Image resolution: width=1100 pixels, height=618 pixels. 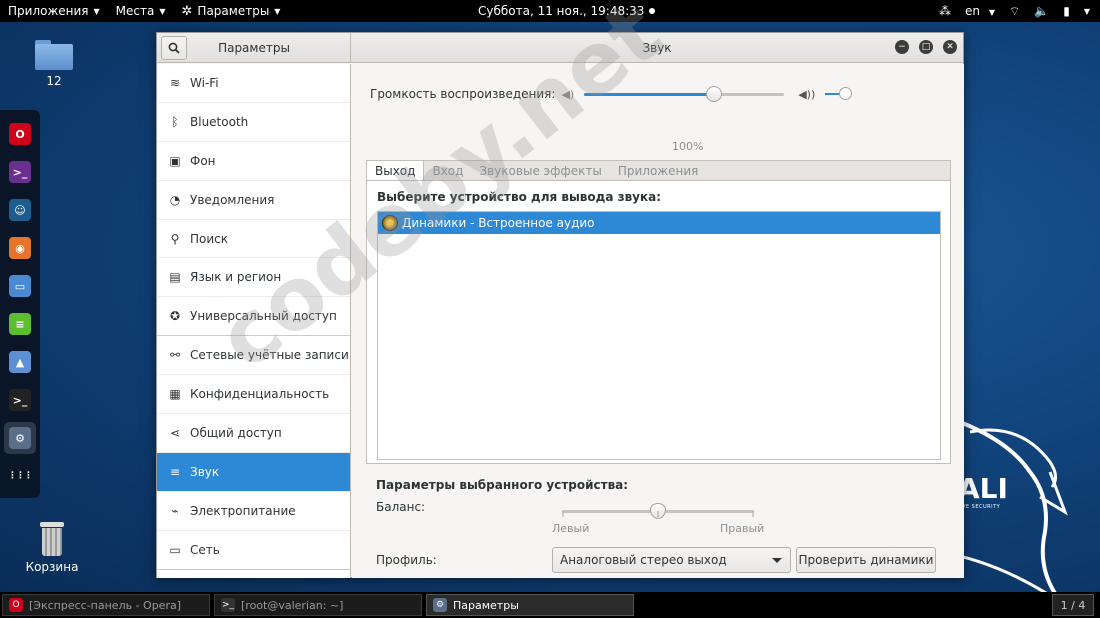 What do you see at coordinates (236, 277) in the screenshot?
I see `sidebar-item-label: Язык и регион` at bounding box center [236, 277].